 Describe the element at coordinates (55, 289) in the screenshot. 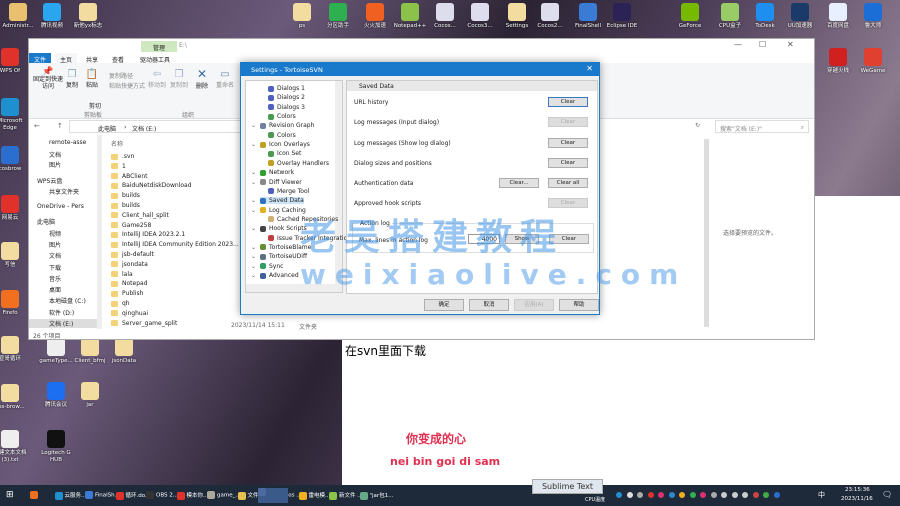

I see `nav-item: 桌面` at that location.